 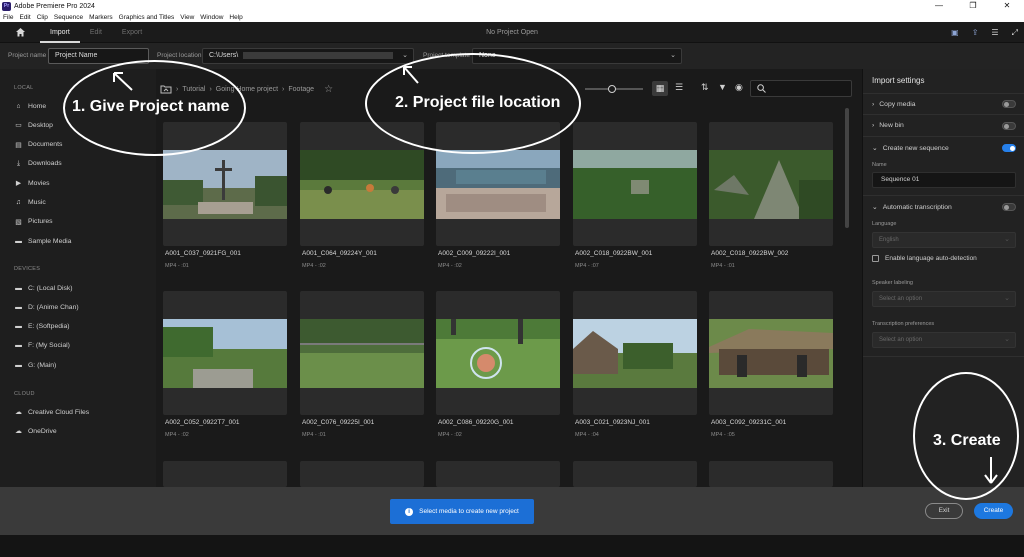 I want to click on title-bar: Pr Adobe Premiere Pro 2024 — ❐ ✕, so click(x=512, y=6).